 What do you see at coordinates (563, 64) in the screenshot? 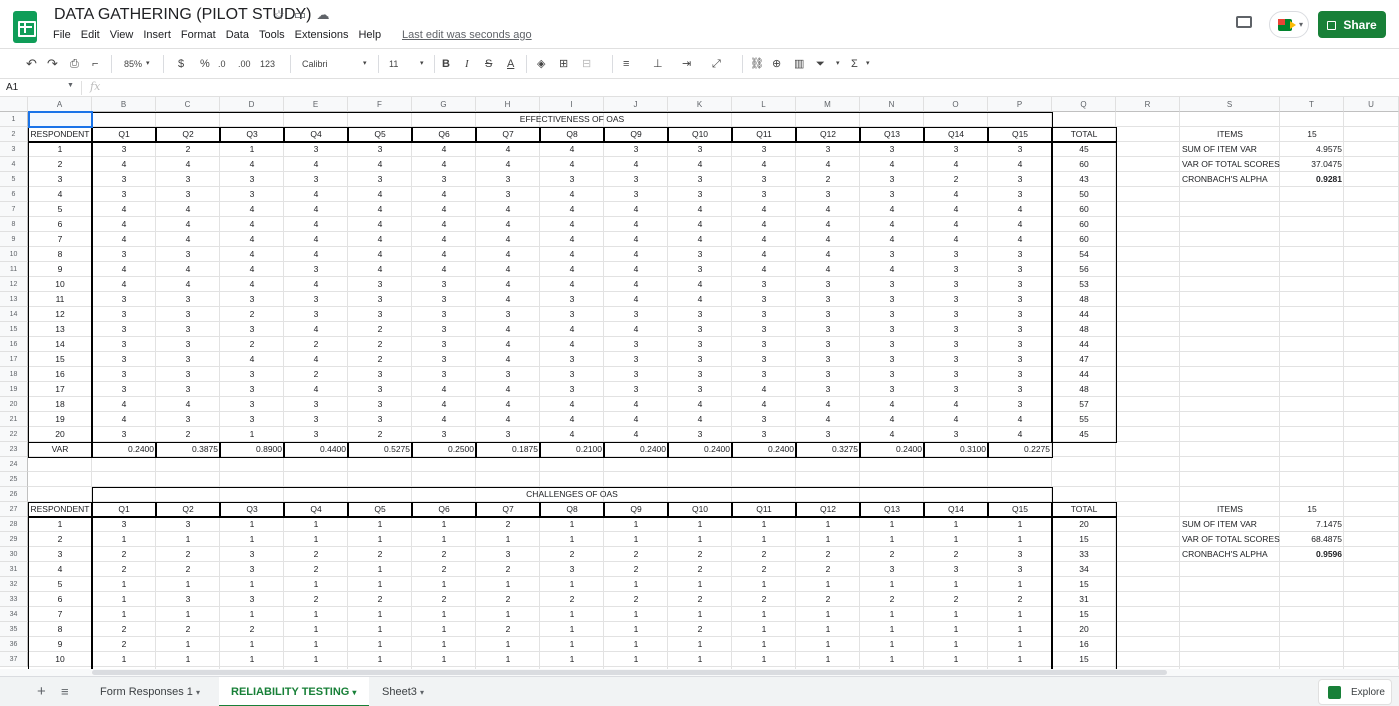
I see `borders-icon: ⊞` at bounding box center [563, 64].